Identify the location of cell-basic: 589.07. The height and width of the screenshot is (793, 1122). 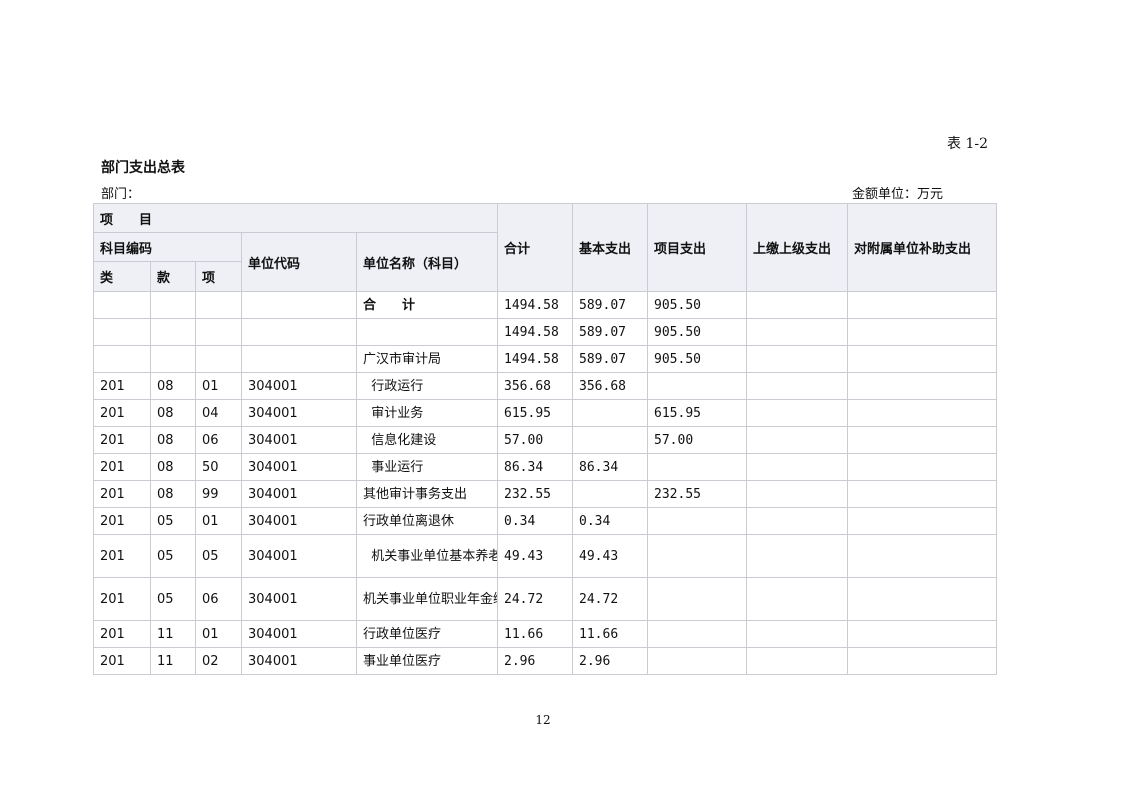
(610, 359).